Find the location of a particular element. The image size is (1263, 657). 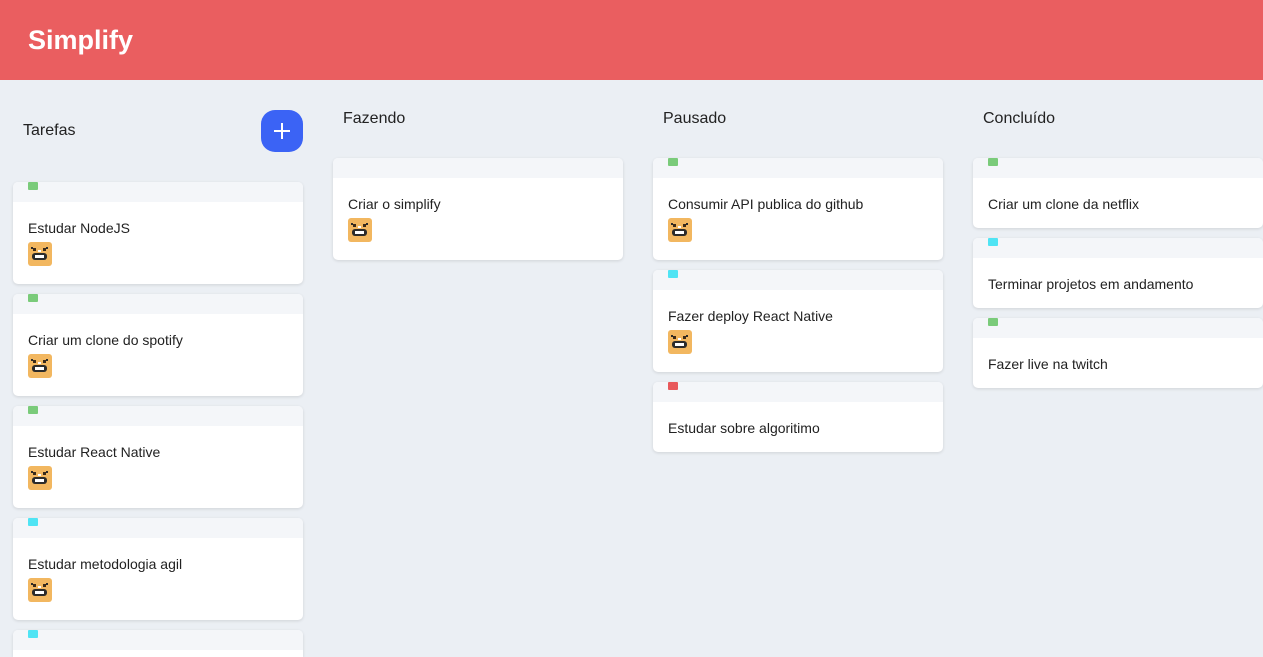

task-title: Criar um clone do spotify is located at coordinates (105, 340).